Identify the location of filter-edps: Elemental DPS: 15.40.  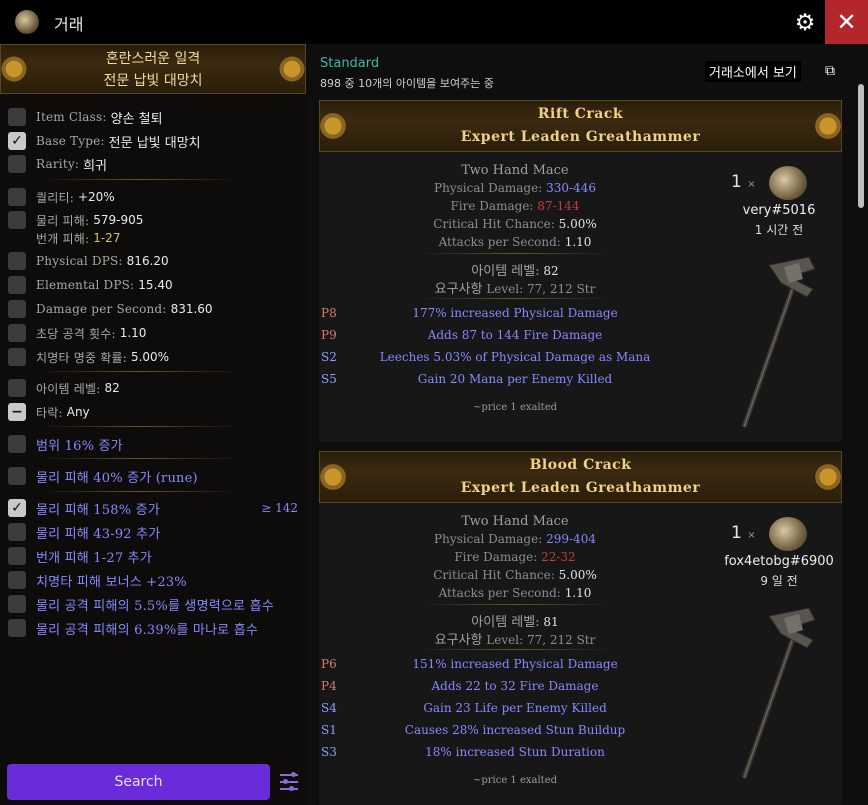
(156, 285).